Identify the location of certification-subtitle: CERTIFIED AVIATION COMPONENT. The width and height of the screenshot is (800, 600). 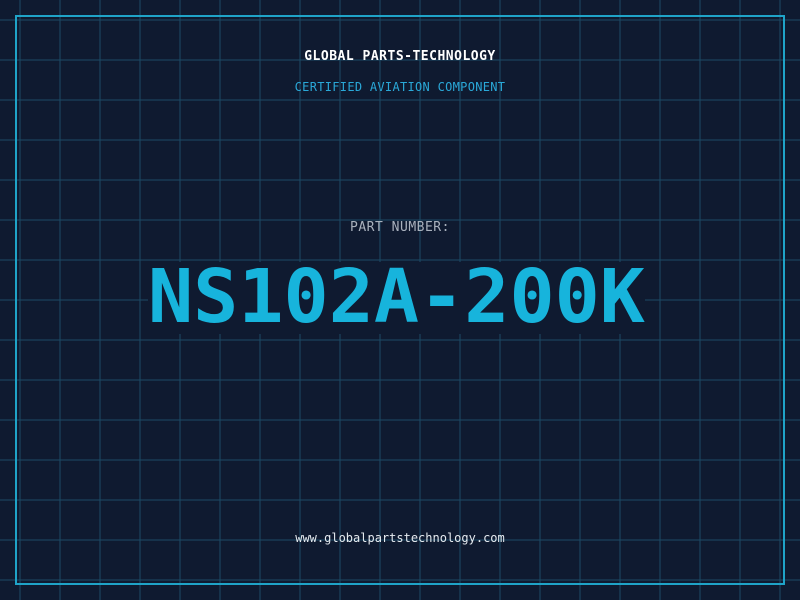
(400, 87).